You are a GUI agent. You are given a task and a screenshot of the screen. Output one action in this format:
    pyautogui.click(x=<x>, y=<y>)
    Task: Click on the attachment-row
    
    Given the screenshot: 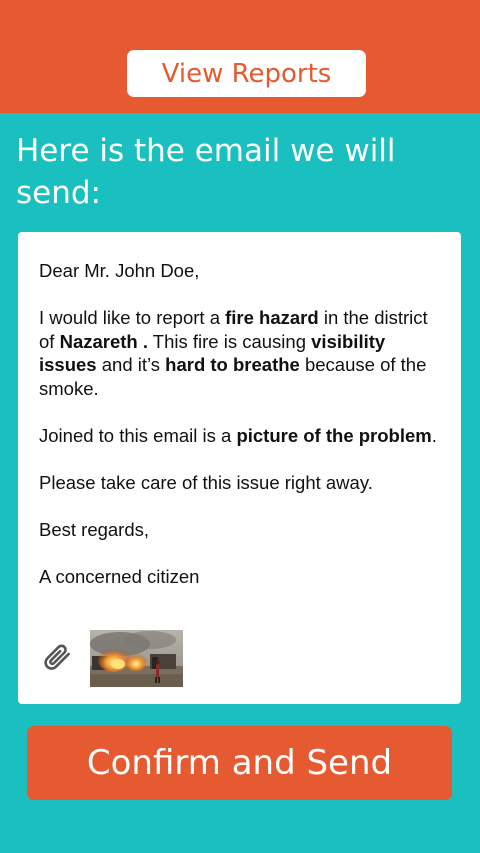 What is the action you would take?
    pyautogui.click(x=110, y=658)
    